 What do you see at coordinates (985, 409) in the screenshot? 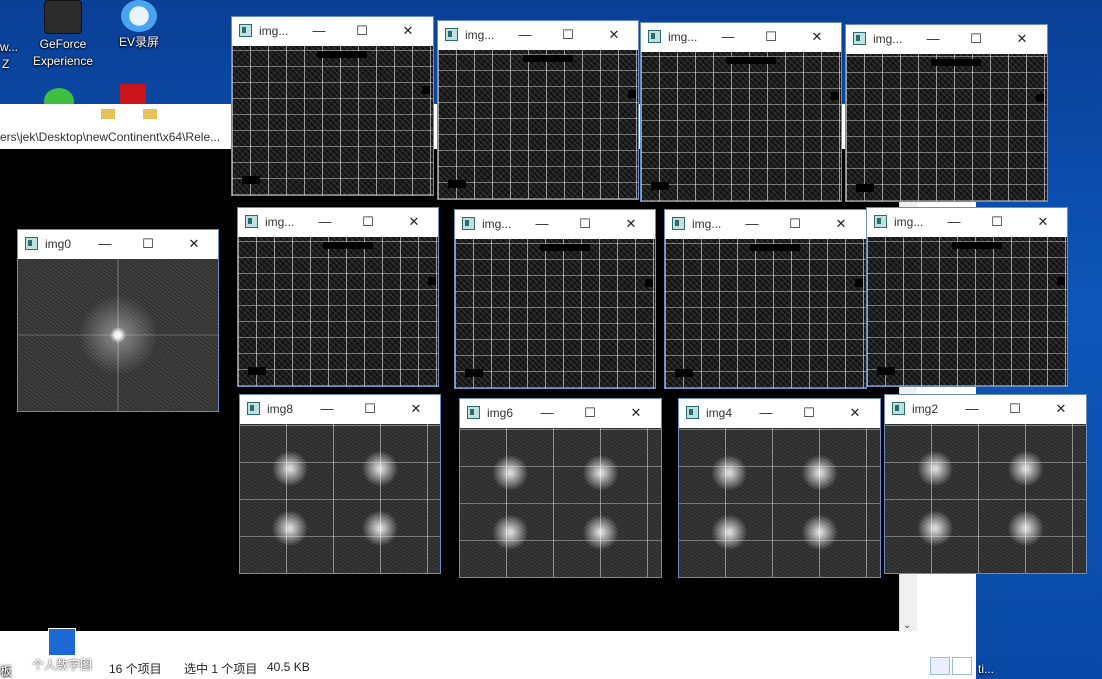
I see `window-titlebar: img2 — ☐ ✕` at bounding box center [985, 409].